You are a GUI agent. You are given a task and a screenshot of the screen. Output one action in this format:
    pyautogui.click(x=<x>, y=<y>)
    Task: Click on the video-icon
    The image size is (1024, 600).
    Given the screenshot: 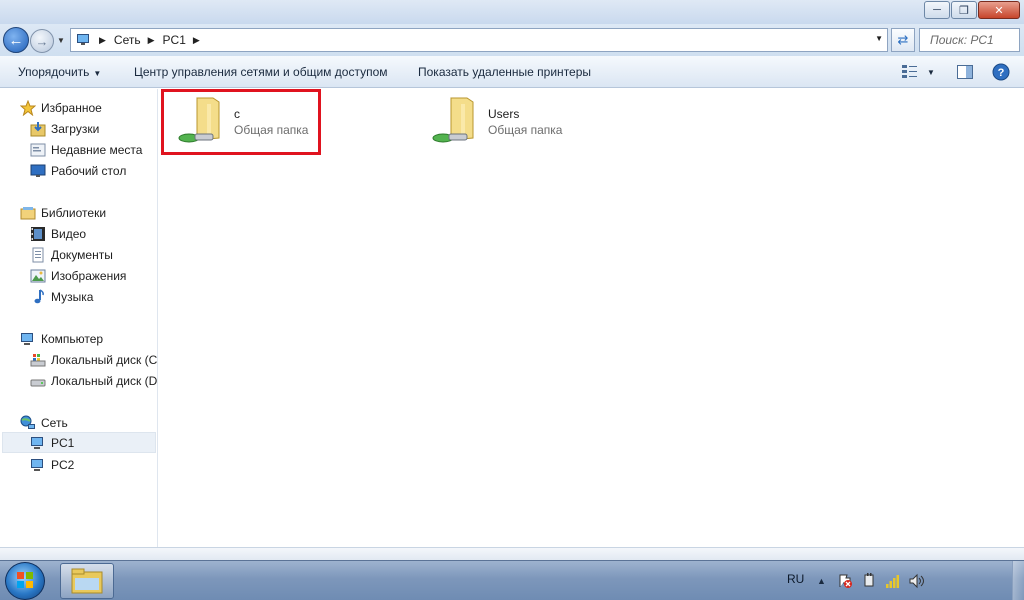 What is the action you would take?
    pyautogui.click(x=38, y=234)
    